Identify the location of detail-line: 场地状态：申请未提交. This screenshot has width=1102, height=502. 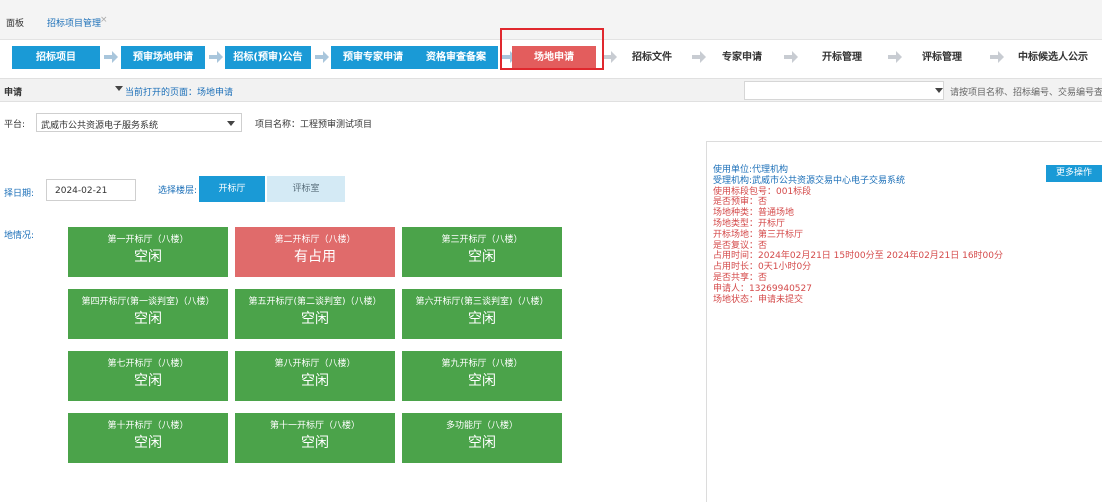
(758, 299).